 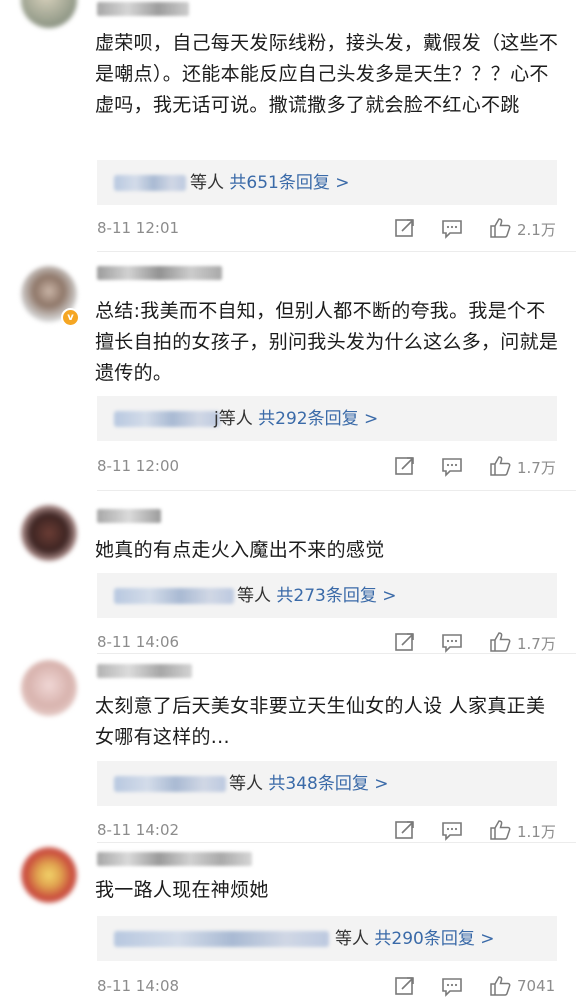 What do you see at coordinates (138, 466) in the screenshot?
I see `timestamp: 8-11 12:00` at bounding box center [138, 466].